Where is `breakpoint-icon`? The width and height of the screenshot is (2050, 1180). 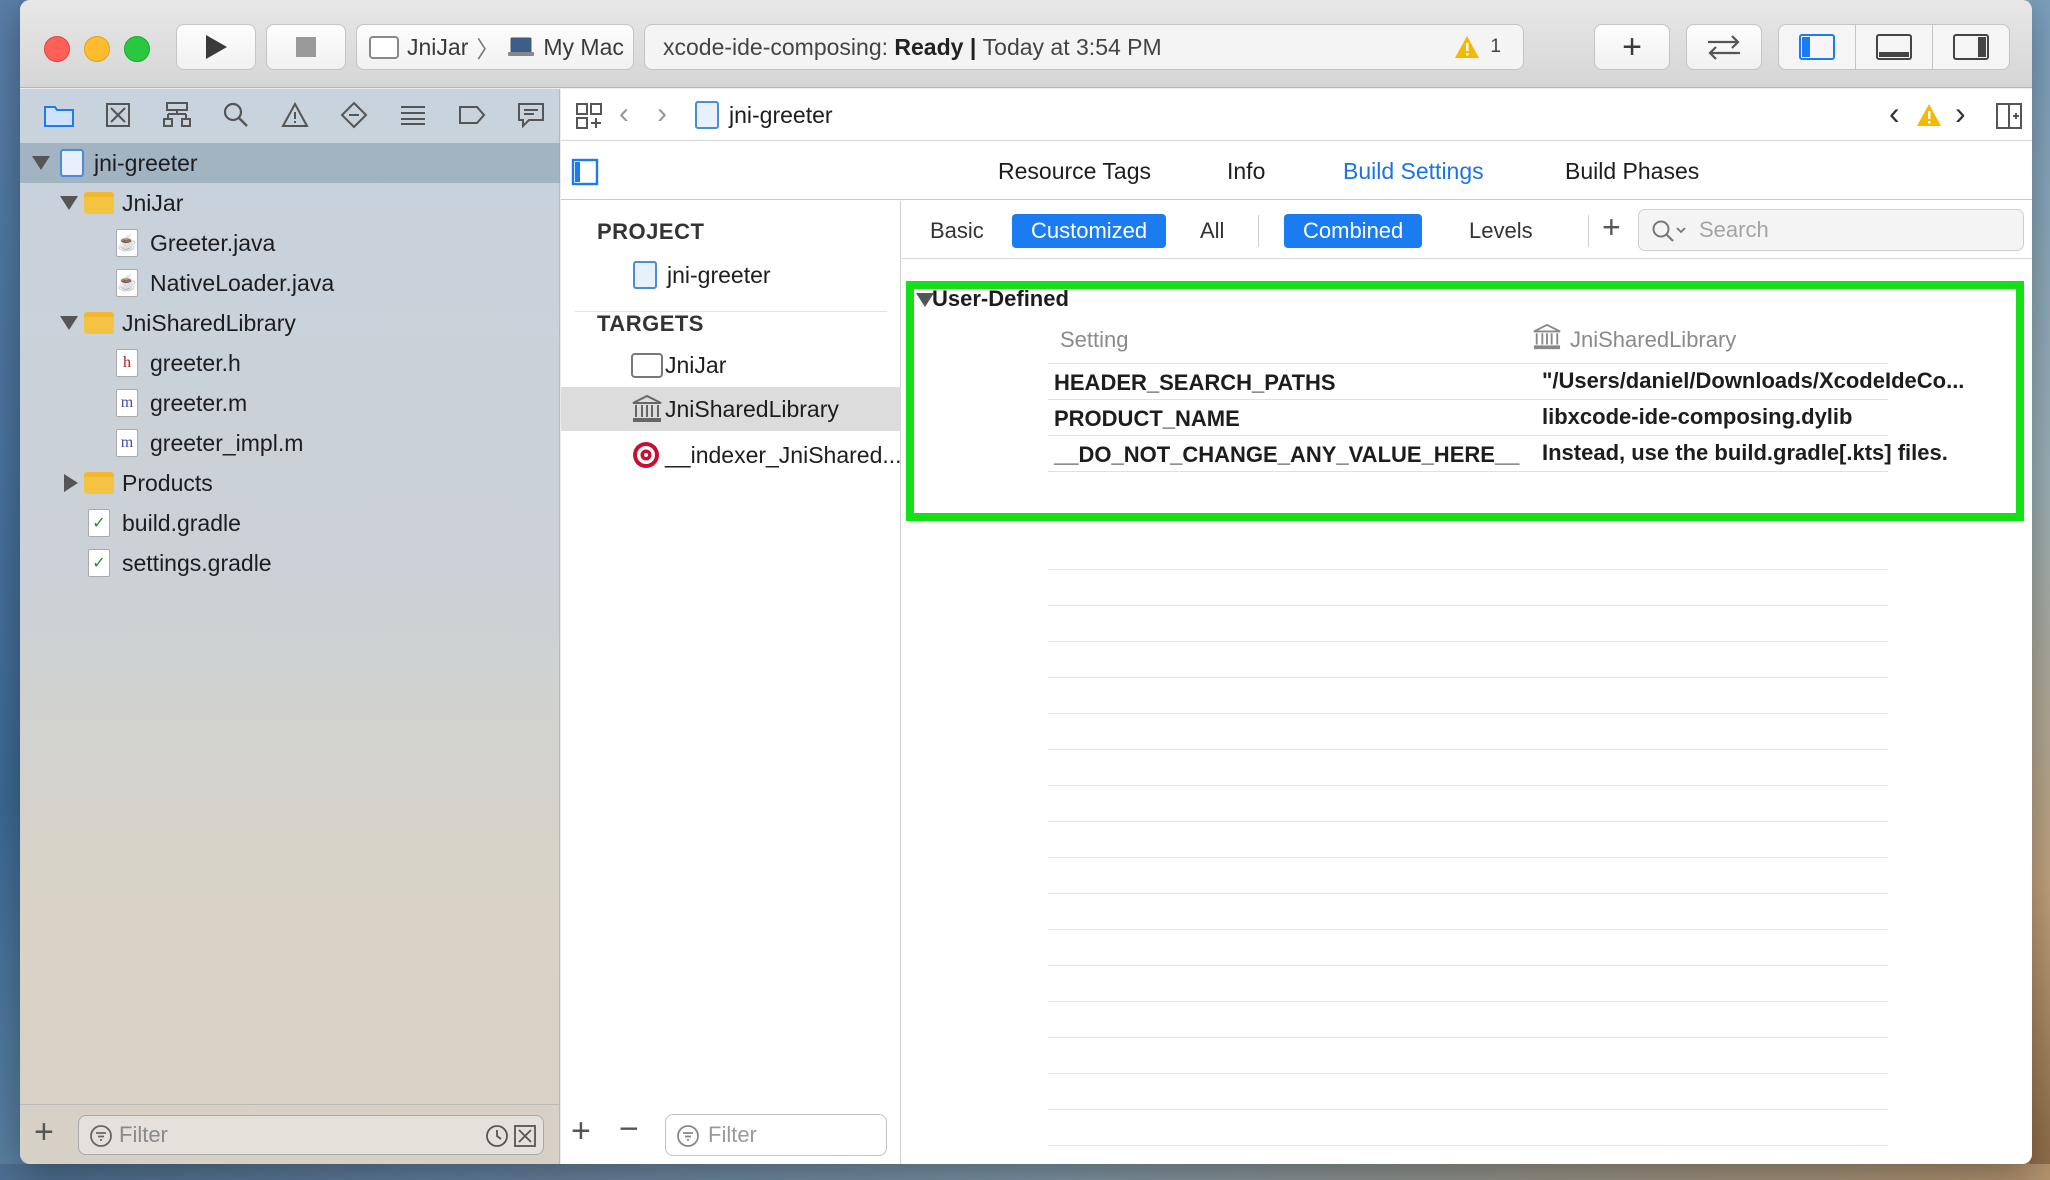 breakpoint-icon is located at coordinates (472, 115).